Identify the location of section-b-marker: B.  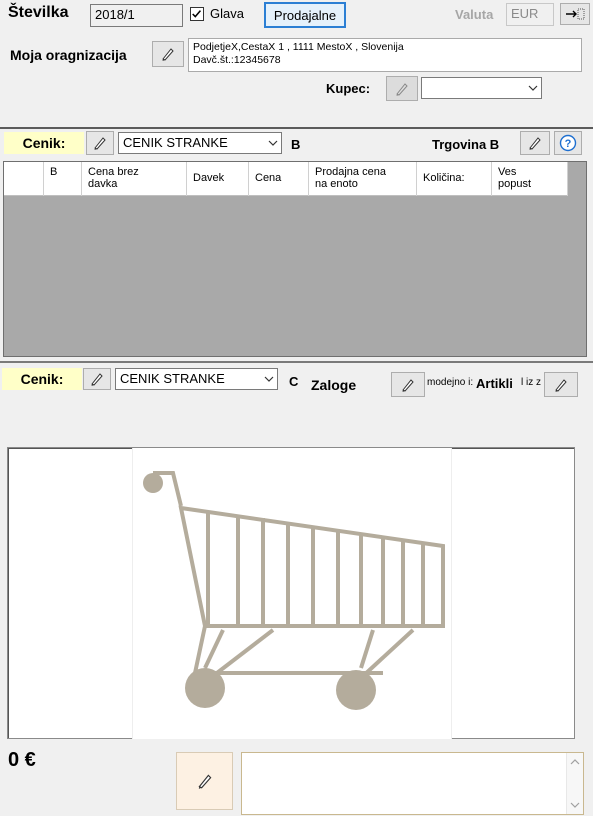
(296, 144).